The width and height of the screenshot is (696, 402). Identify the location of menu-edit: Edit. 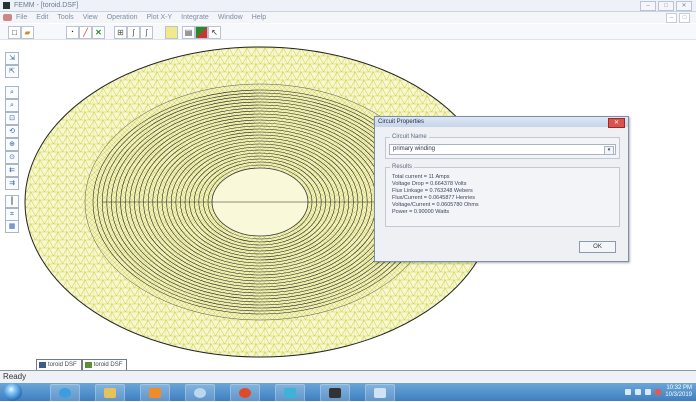
(42, 17).